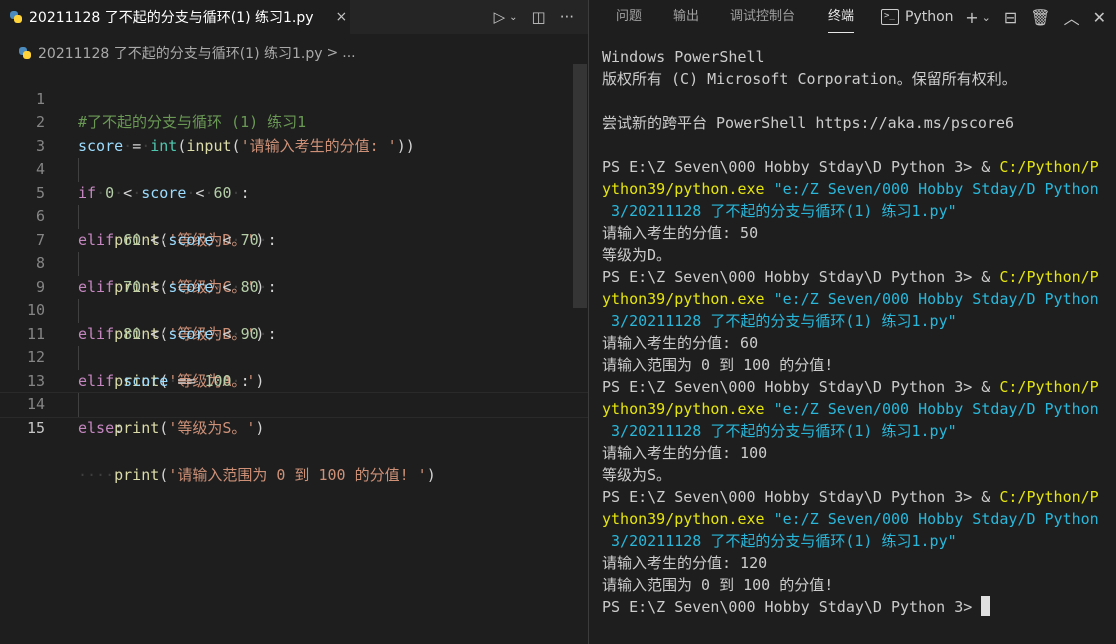 The image size is (1116, 644). I want to click on split-terminal-icon: ⊟, so click(1010, 17).